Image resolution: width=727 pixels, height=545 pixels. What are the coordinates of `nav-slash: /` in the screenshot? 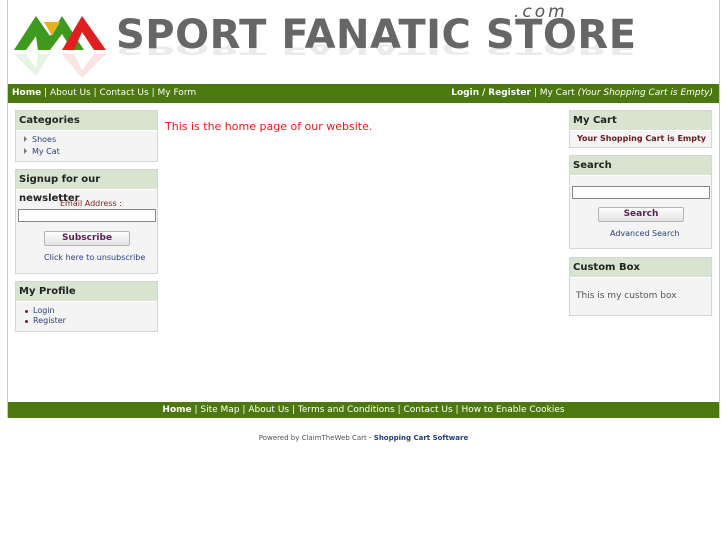 It's located at (484, 93).